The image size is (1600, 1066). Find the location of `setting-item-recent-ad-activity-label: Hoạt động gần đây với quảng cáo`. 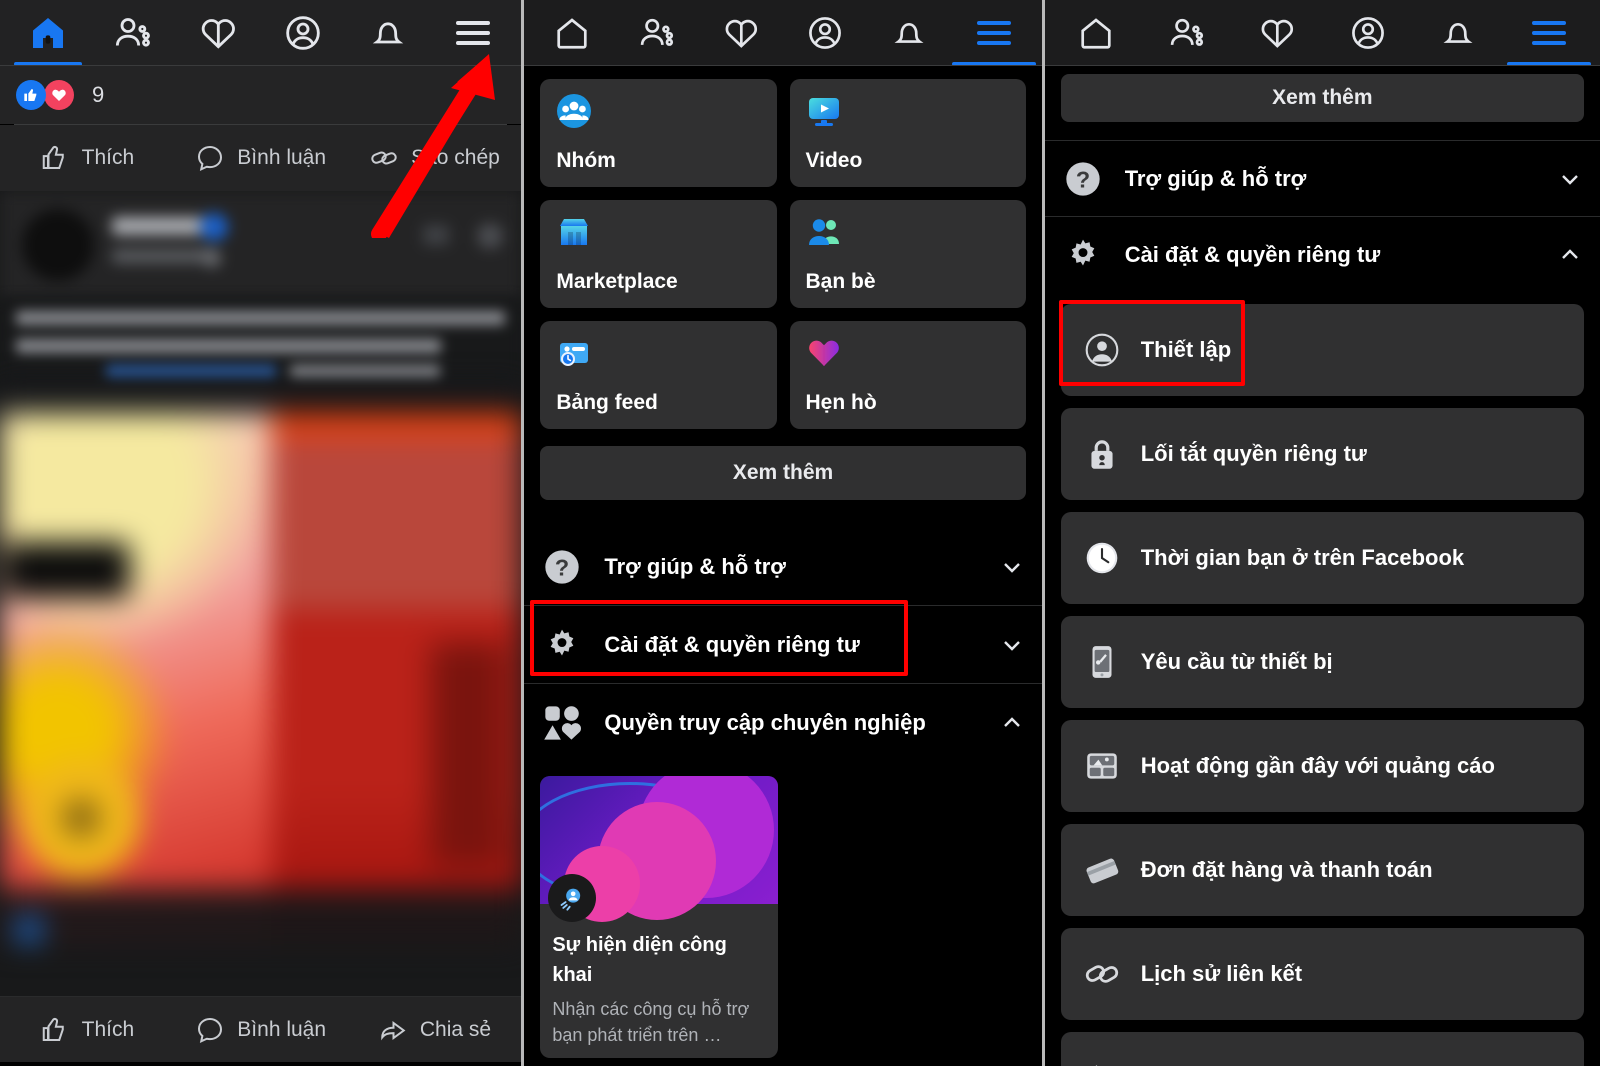

setting-item-recent-ad-activity-label: Hoạt động gần đây với quảng cáo is located at coordinates (1317, 765).